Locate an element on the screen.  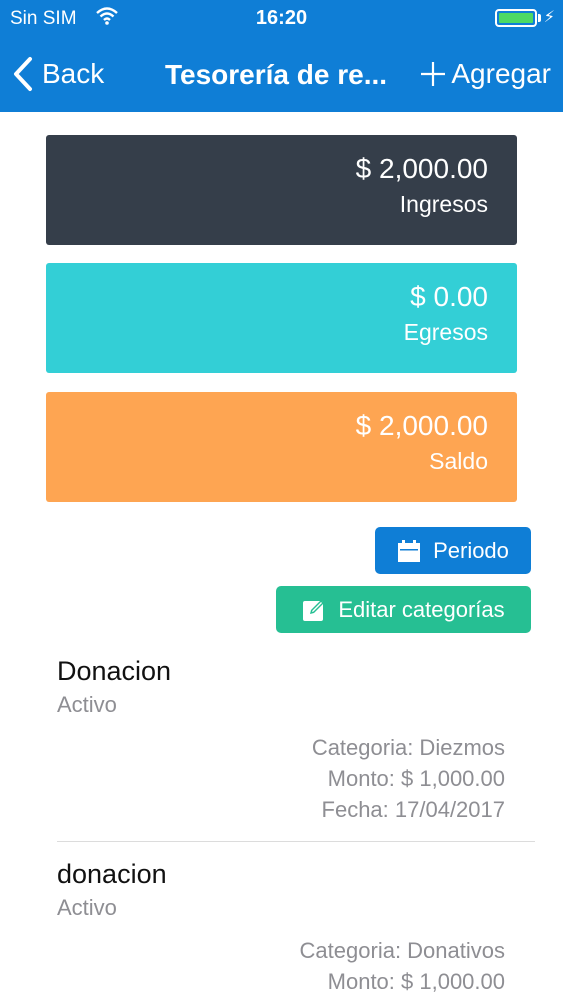
income-label: Ingresos is located at coordinates (443, 204).